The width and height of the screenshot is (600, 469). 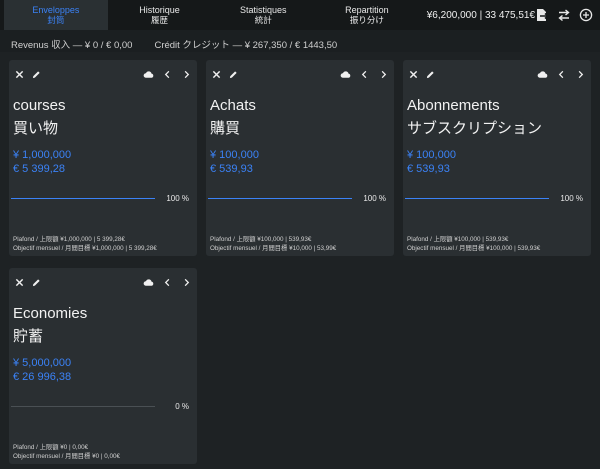 I want to click on progress-label: 0 %, so click(x=182, y=406).